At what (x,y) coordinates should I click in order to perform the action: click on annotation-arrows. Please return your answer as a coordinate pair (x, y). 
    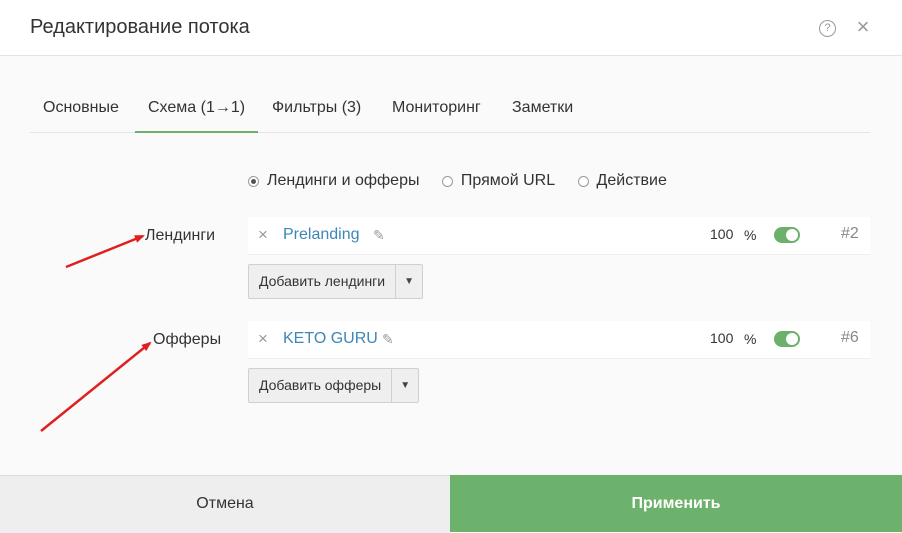
    Looking at the image, I should click on (96, 333).